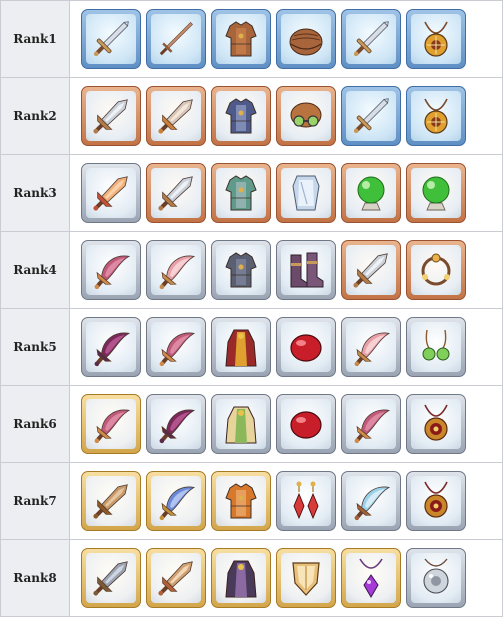 The image size is (503, 630). I want to click on bracelet-icon, so click(436, 269).